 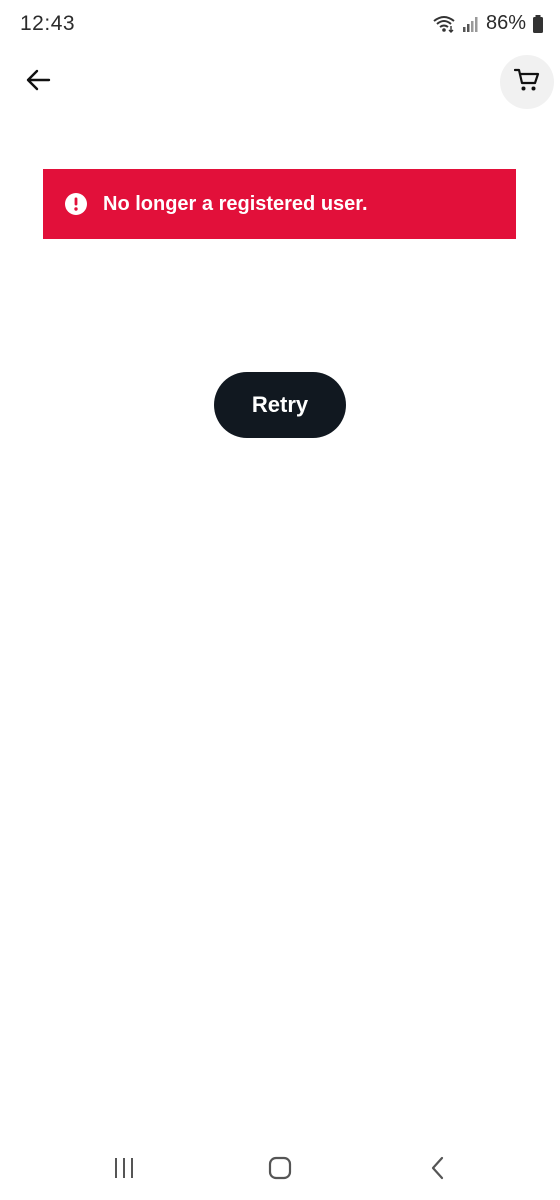 I want to click on battery-percent: 86%, so click(x=505, y=23).